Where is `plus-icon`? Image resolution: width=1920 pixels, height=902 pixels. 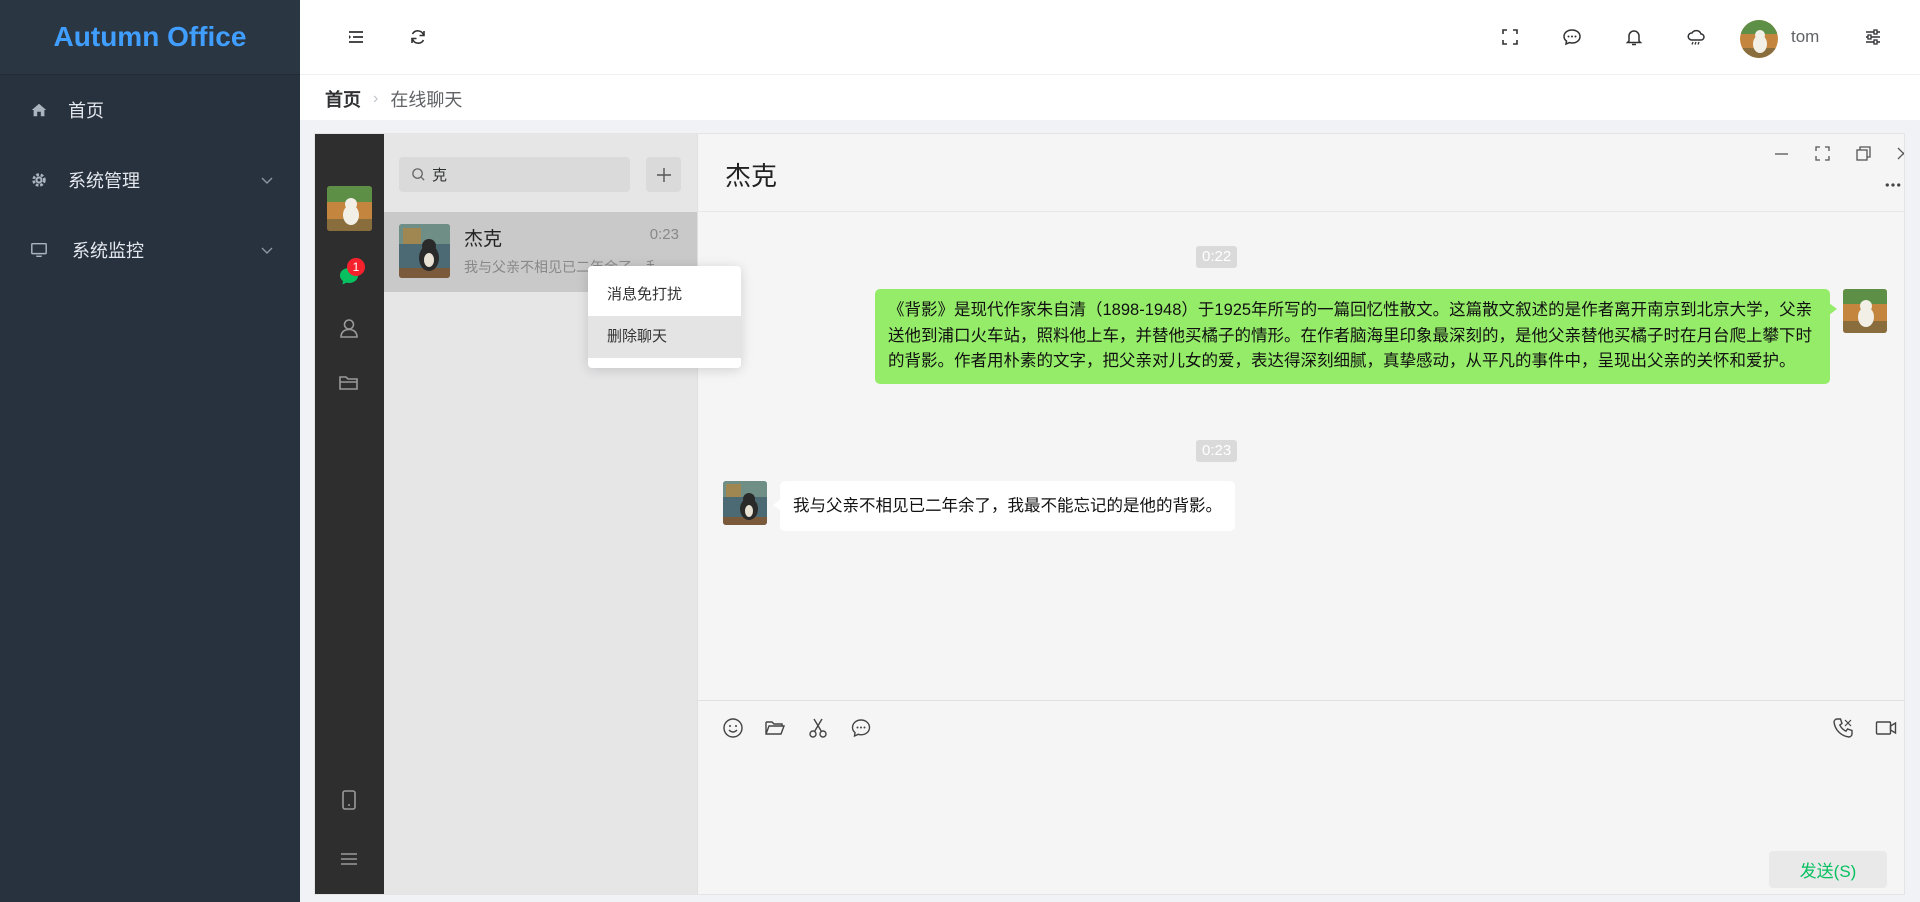 plus-icon is located at coordinates (663, 174).